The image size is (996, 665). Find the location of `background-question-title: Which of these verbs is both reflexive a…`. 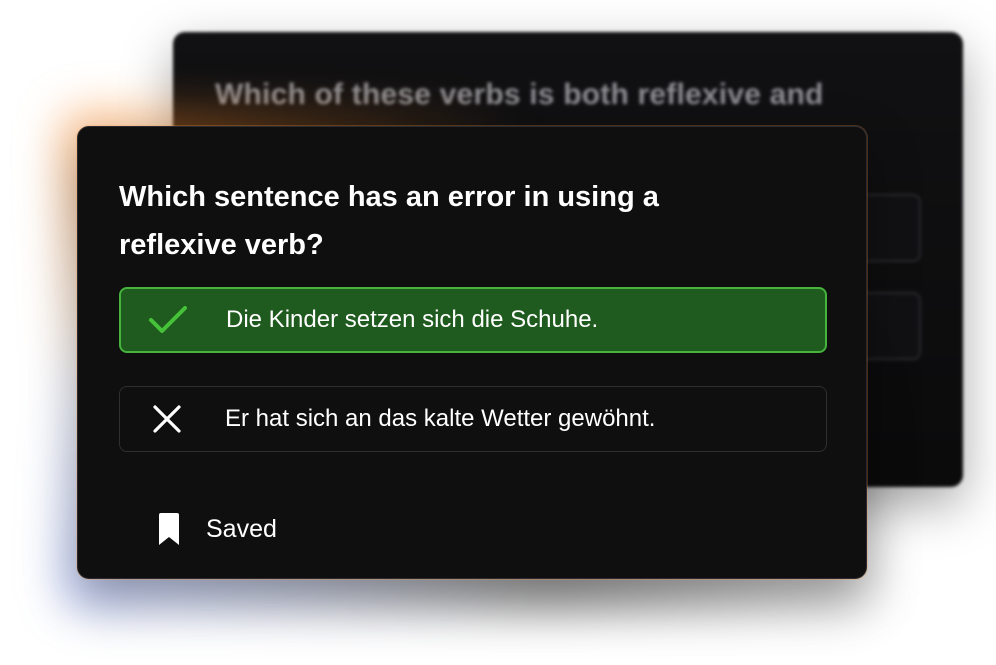

background-question-title: Which of these verbs is both reflexive a… is located at coordinates (519, 94).